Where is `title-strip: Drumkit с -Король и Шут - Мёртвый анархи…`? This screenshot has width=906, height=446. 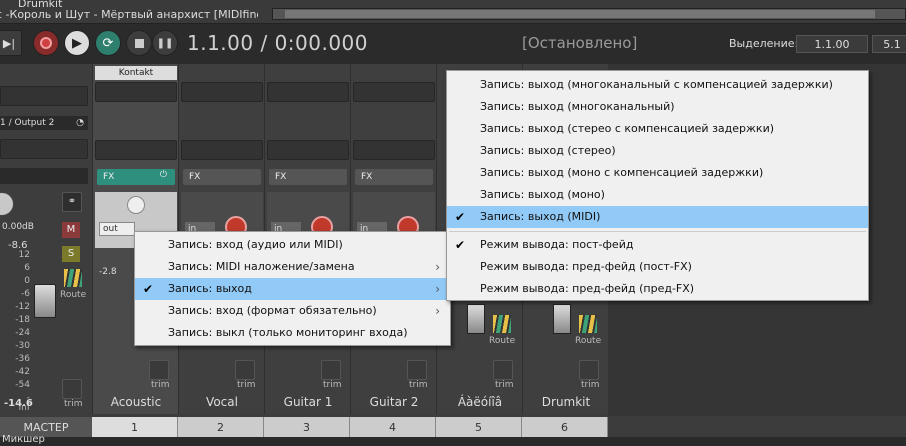 title-strip: Drumkit с -Король и Шут - Мёртвый анархи… is located at coordinates (453, 12).